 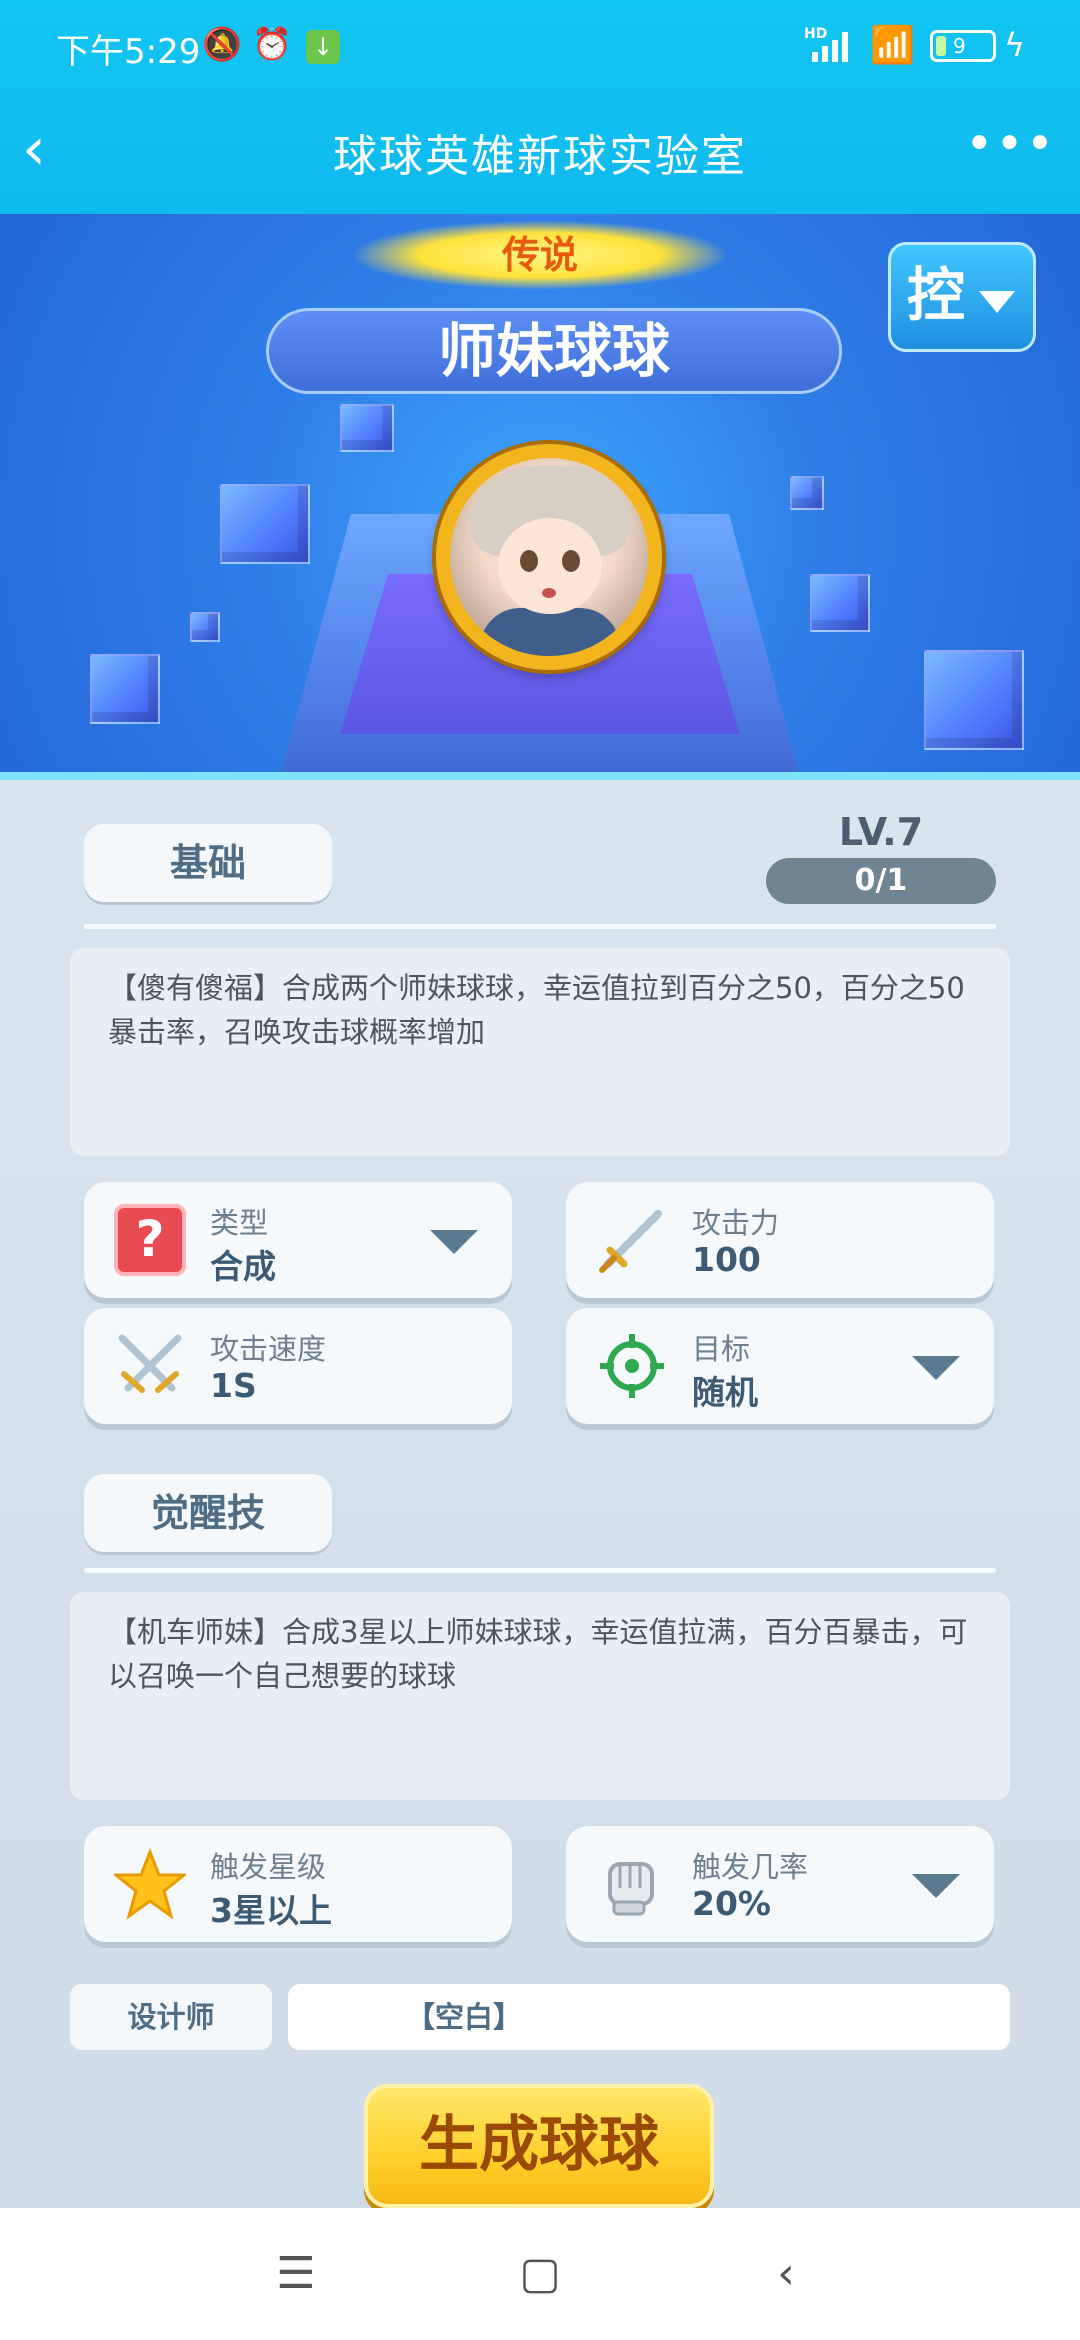 What do you see at coordinates (725, 1392) in the screenshot?
I see `stat-value: 随机` at bounding box center [725, 1392].